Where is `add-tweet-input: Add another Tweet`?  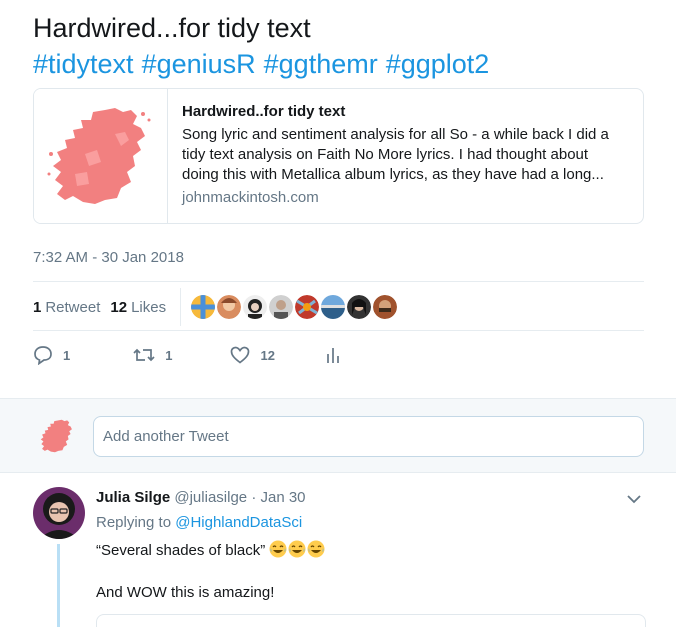 add-tweet-input: Add another Tweet is located at coordinates (368, 436).